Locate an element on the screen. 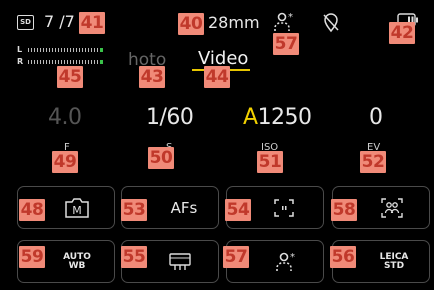 The width and height of the screenshot is (434, 290). ev-value: 0 is located at coordinates (376, 117).